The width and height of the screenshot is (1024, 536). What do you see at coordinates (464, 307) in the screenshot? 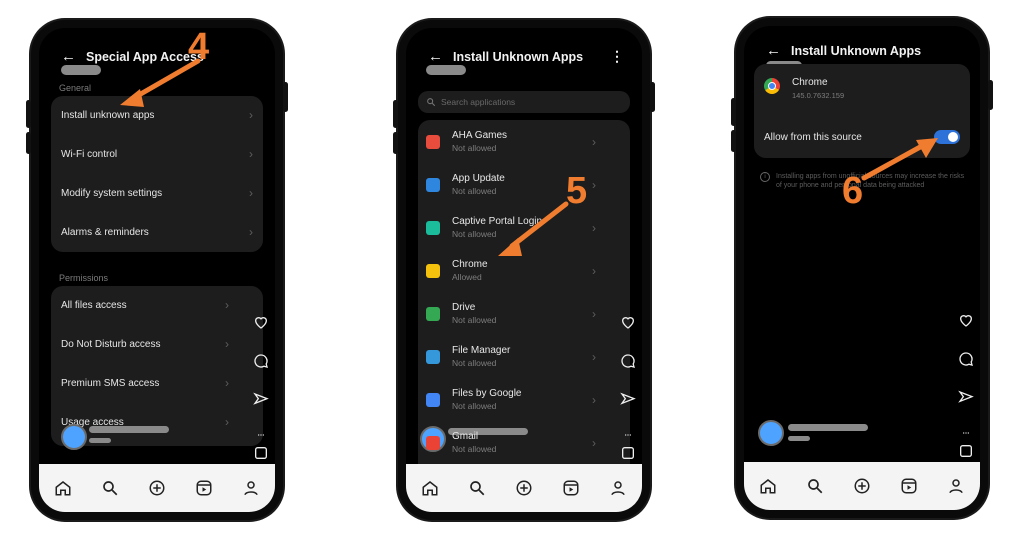
I see `app-name: Drive` at bounding box center [464, 307].